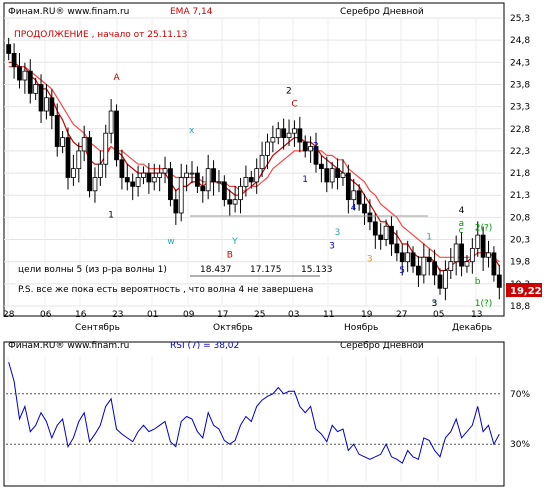  I want to click on price-y-tick-label: 23,3, so click(520, 108).